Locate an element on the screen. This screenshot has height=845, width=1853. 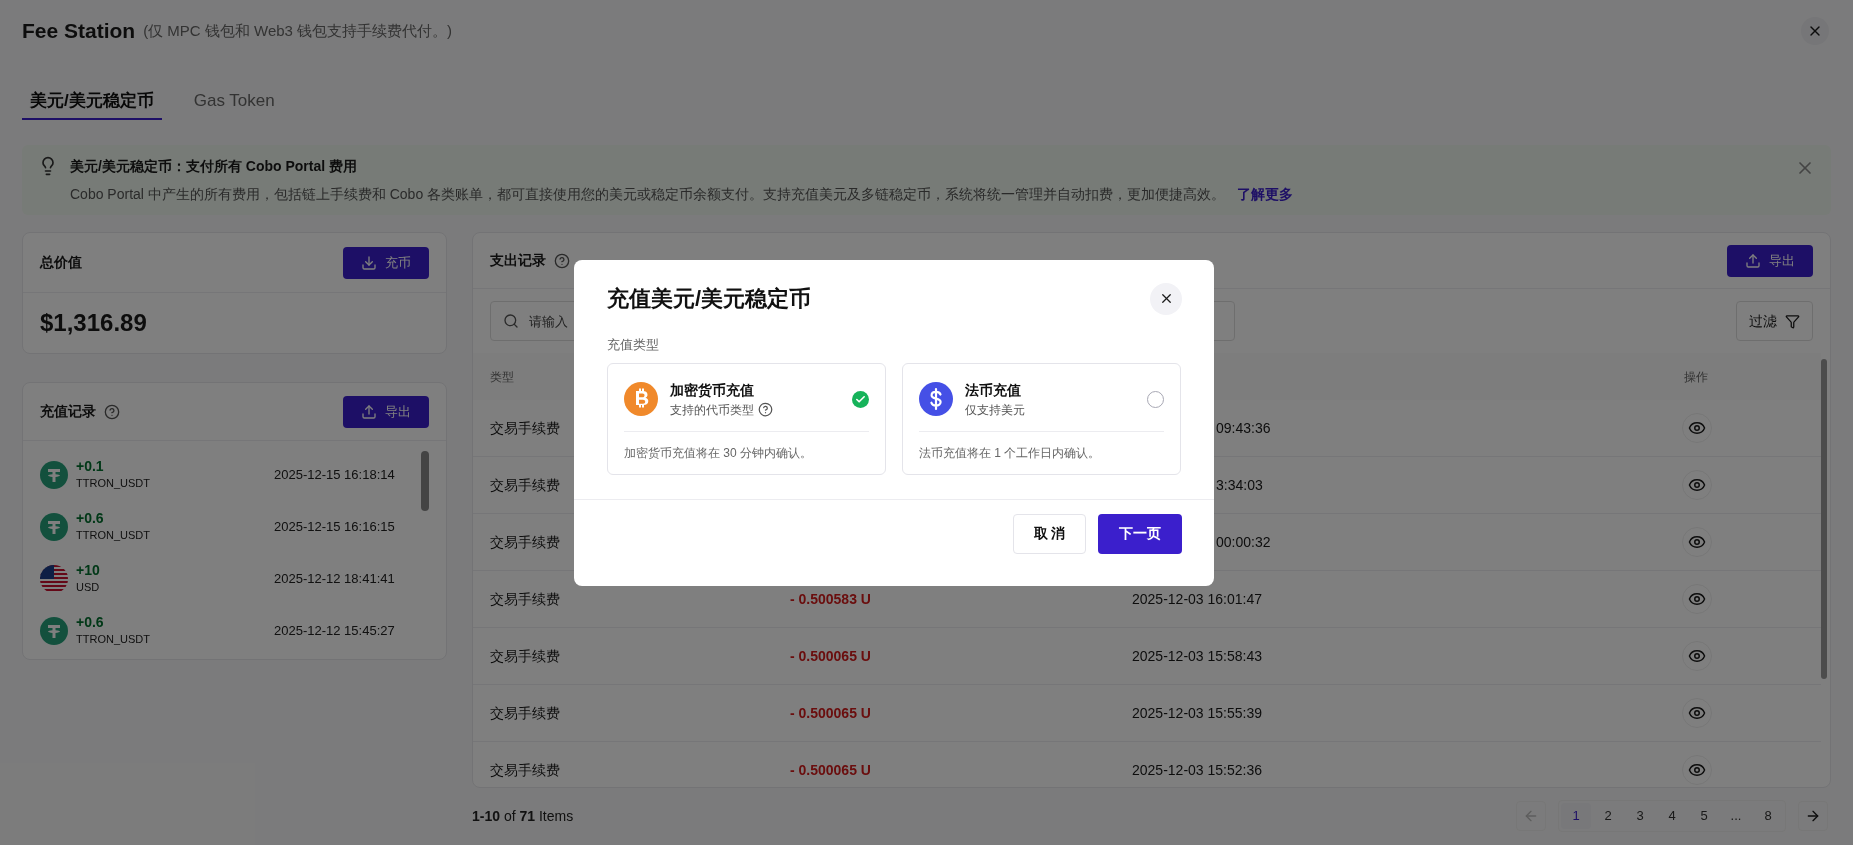
bitcoin-icon is located at coordinates (641, 399).